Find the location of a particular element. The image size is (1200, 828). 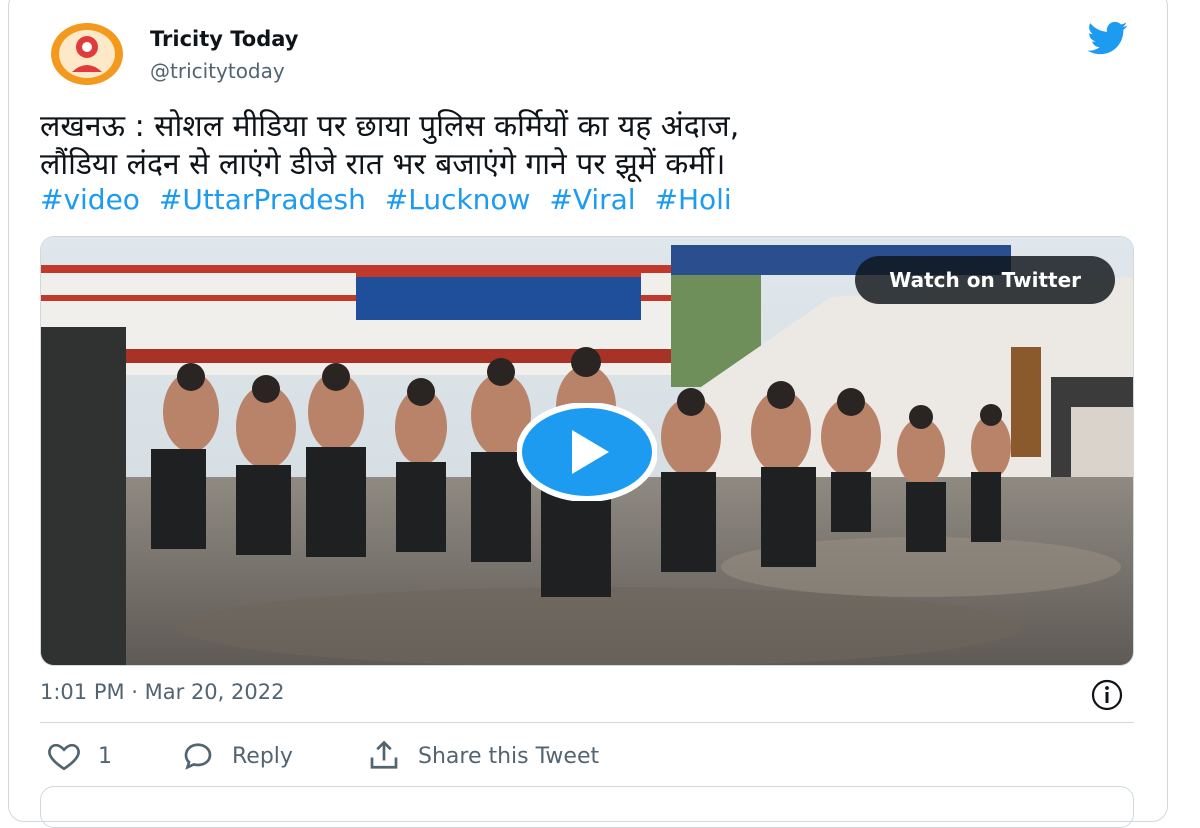

account-name: Tricity Today is located at coordinates (224, 39).